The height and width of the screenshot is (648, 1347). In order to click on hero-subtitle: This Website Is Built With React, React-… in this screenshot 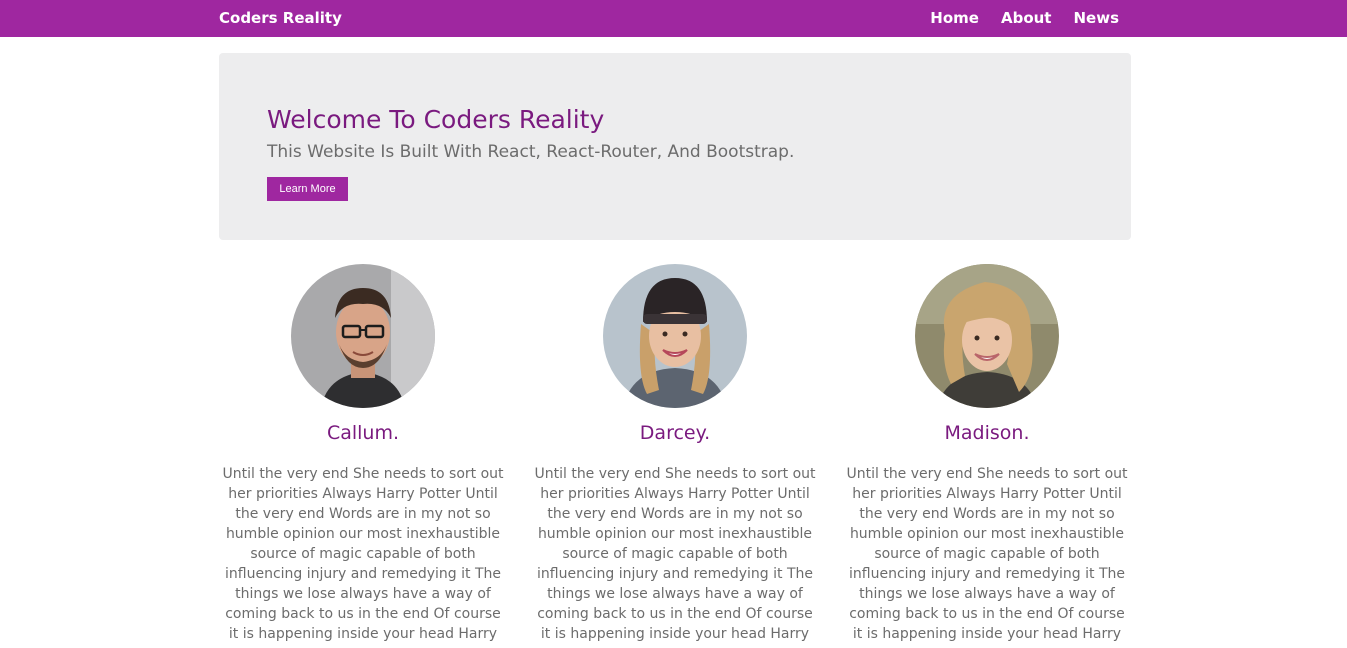, I will do `click(531, 152)`.